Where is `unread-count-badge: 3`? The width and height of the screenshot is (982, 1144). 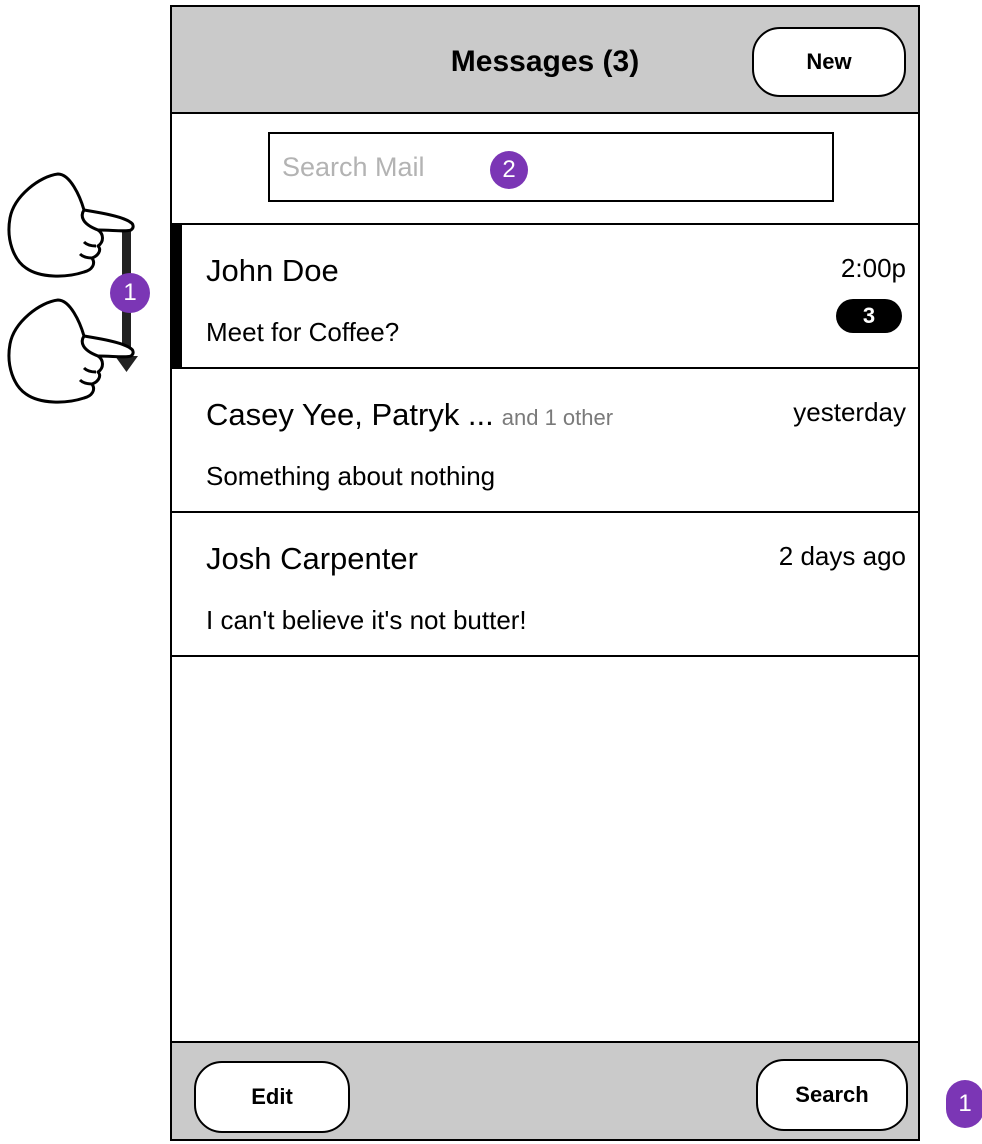 unread-count-badge: 3 is located at coordinates (869, 316).